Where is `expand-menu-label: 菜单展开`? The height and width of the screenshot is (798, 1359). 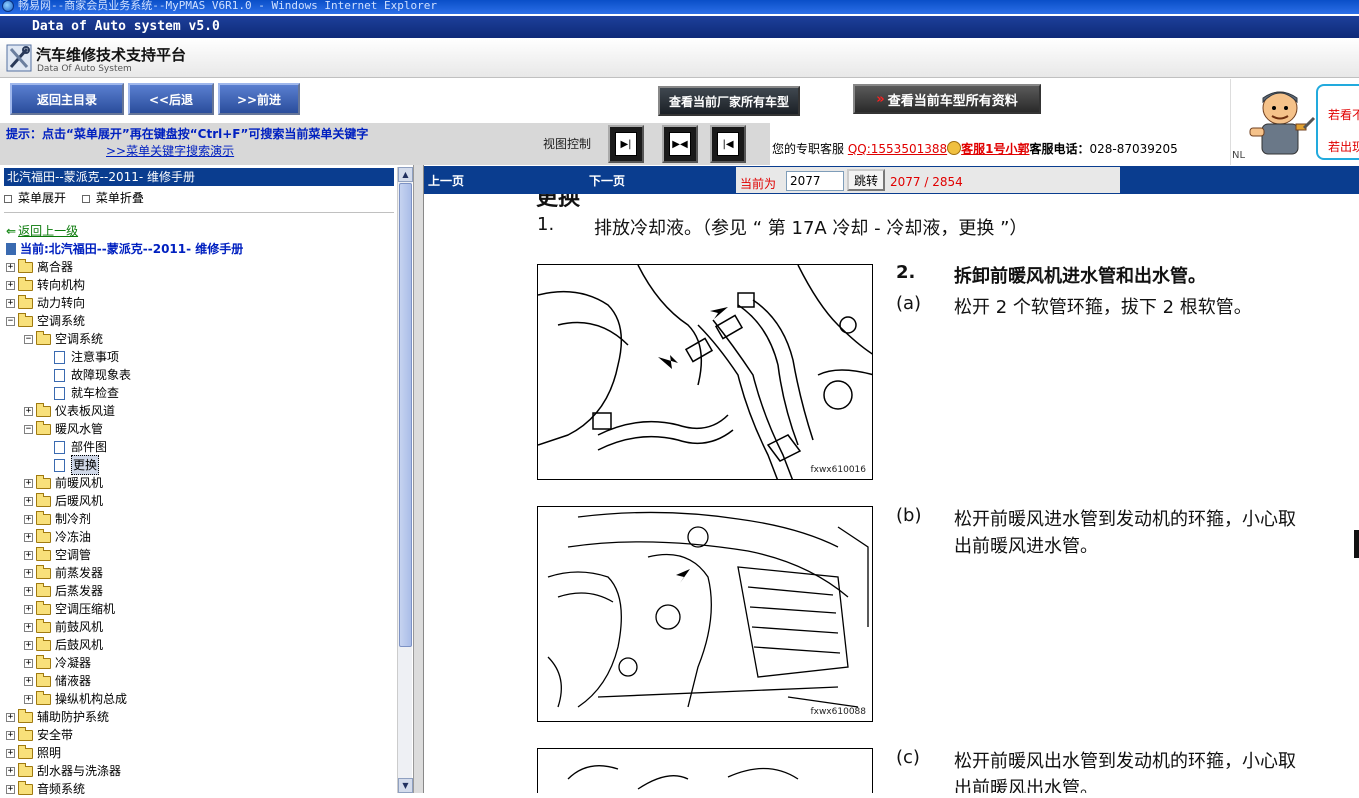
expand-menu-label: 菜单展开 is located at coordinates (42, 198).